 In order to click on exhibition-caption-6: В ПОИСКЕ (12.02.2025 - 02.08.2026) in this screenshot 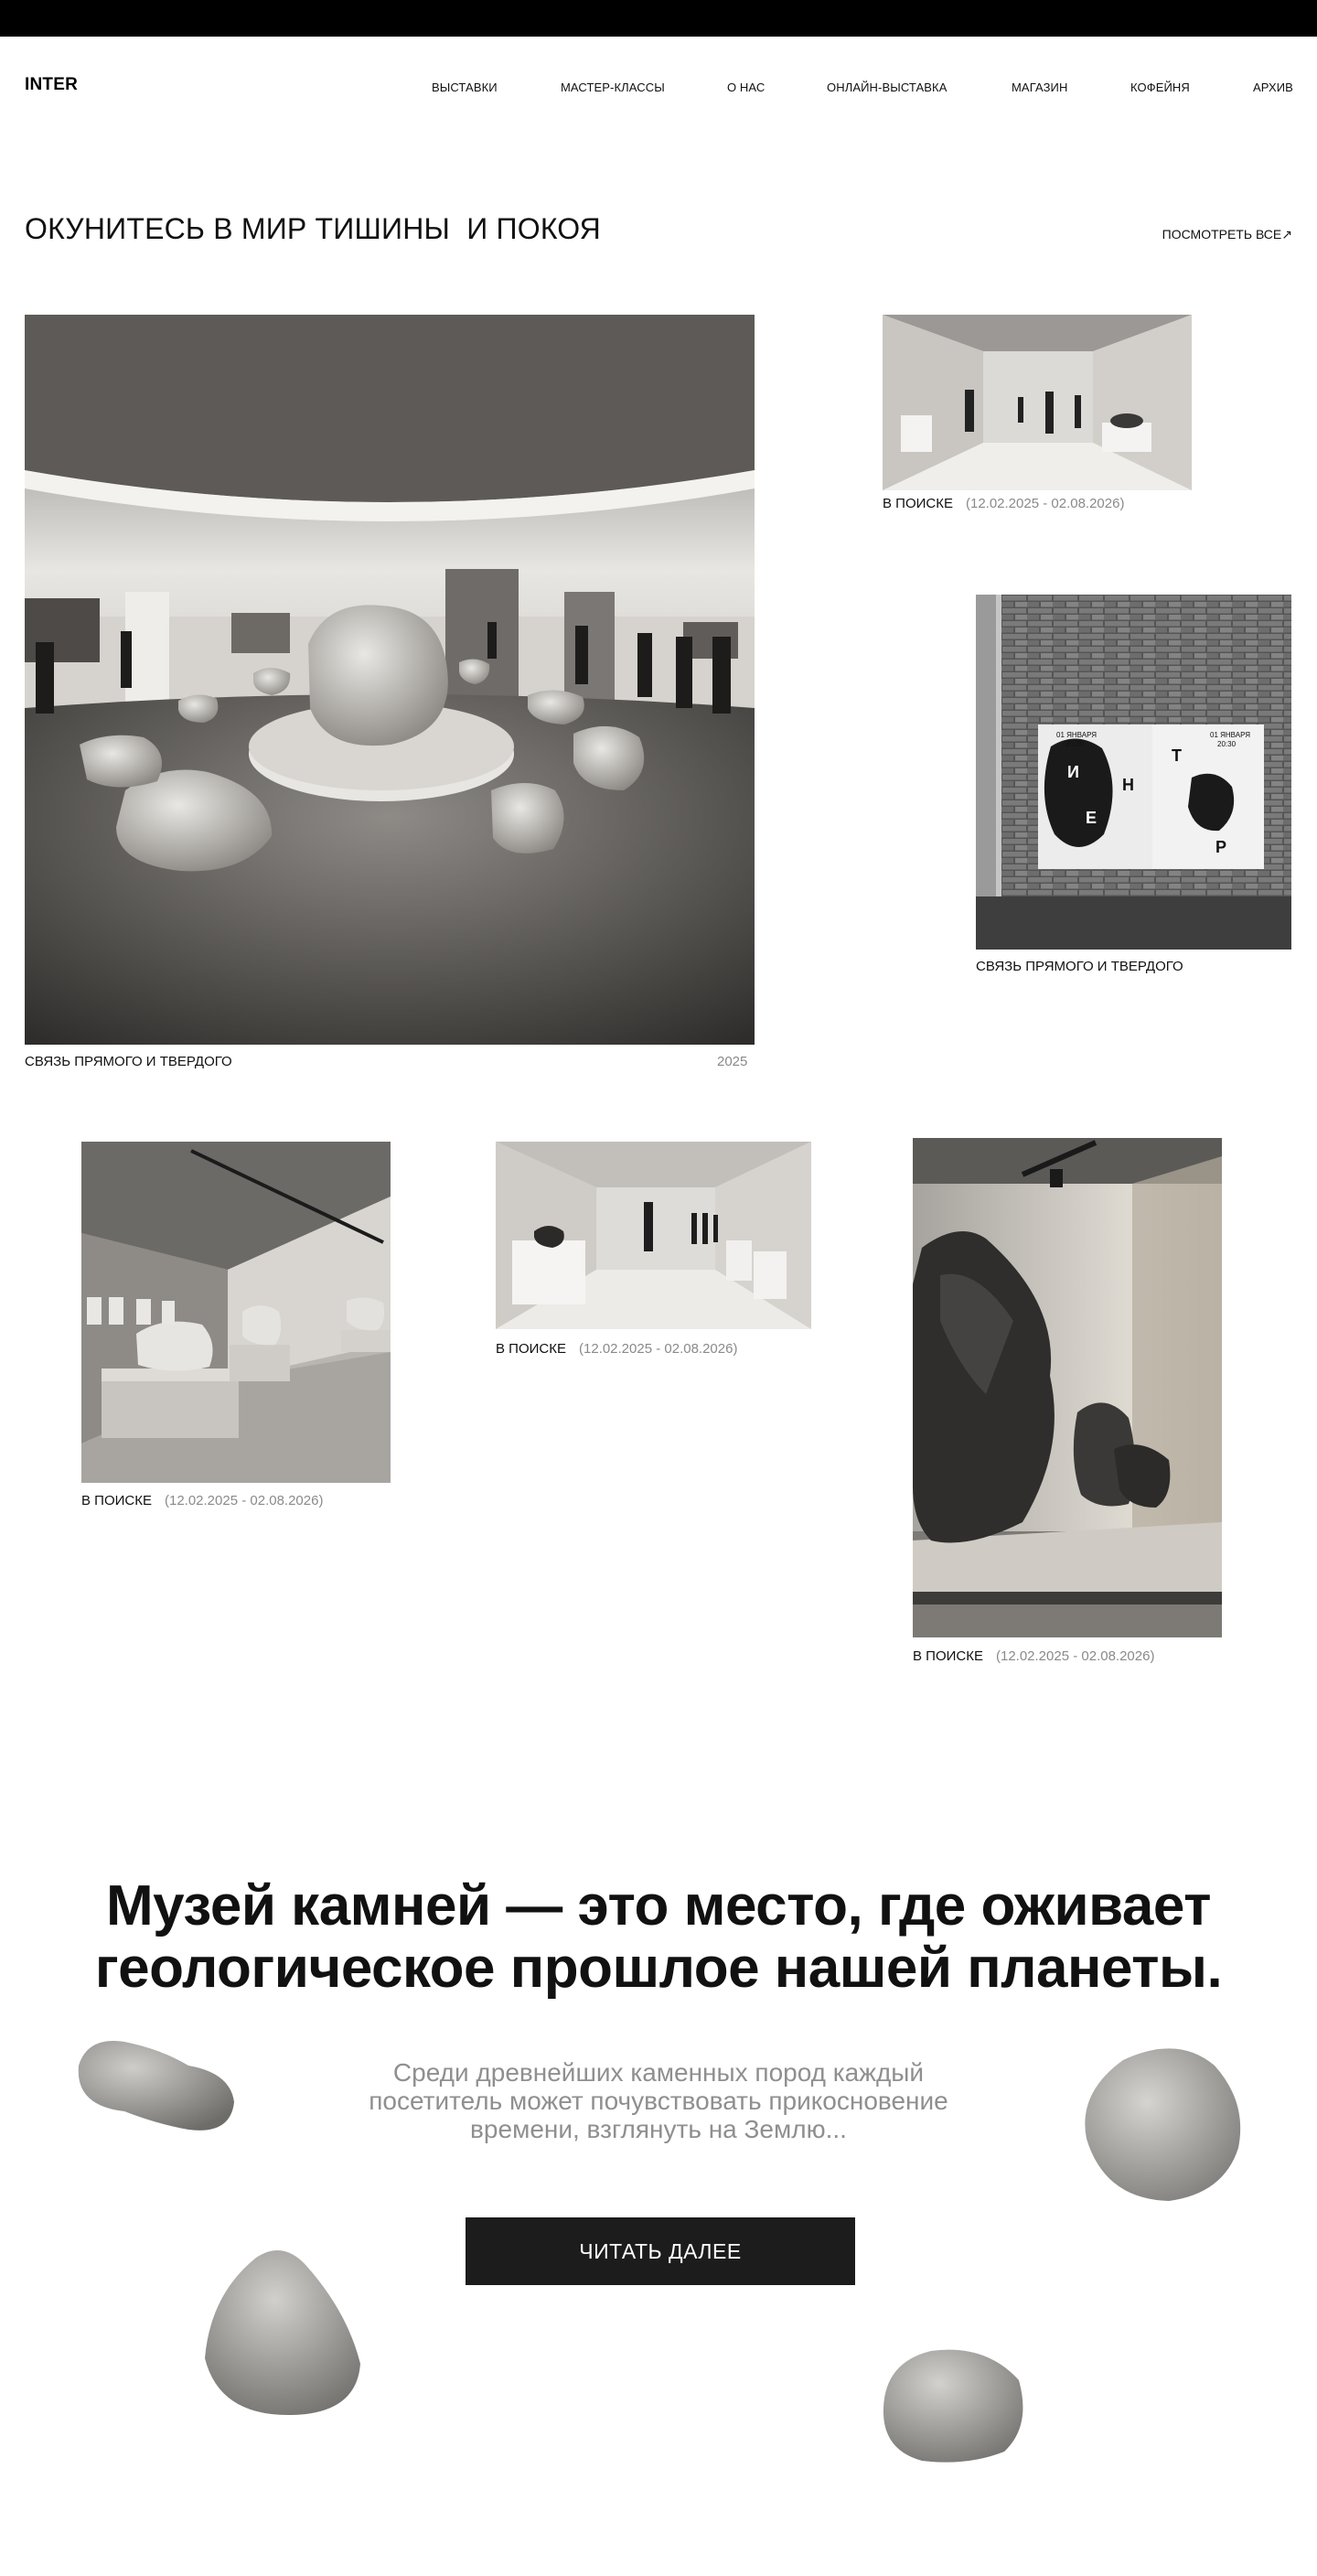, I will do `click(1033, 1656)`.